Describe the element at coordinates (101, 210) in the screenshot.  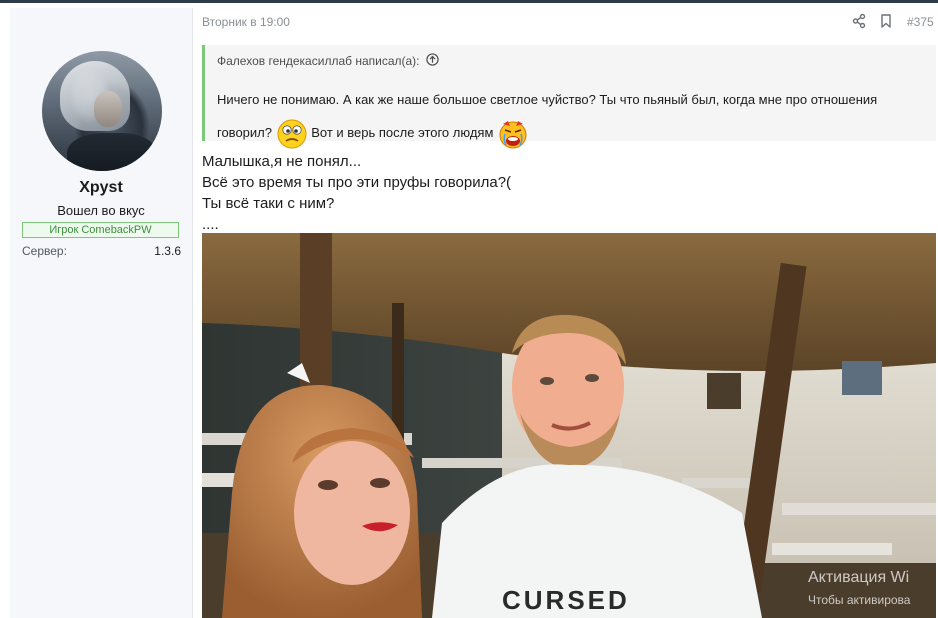
I see `user-title: Вошел во вкус` at that location.